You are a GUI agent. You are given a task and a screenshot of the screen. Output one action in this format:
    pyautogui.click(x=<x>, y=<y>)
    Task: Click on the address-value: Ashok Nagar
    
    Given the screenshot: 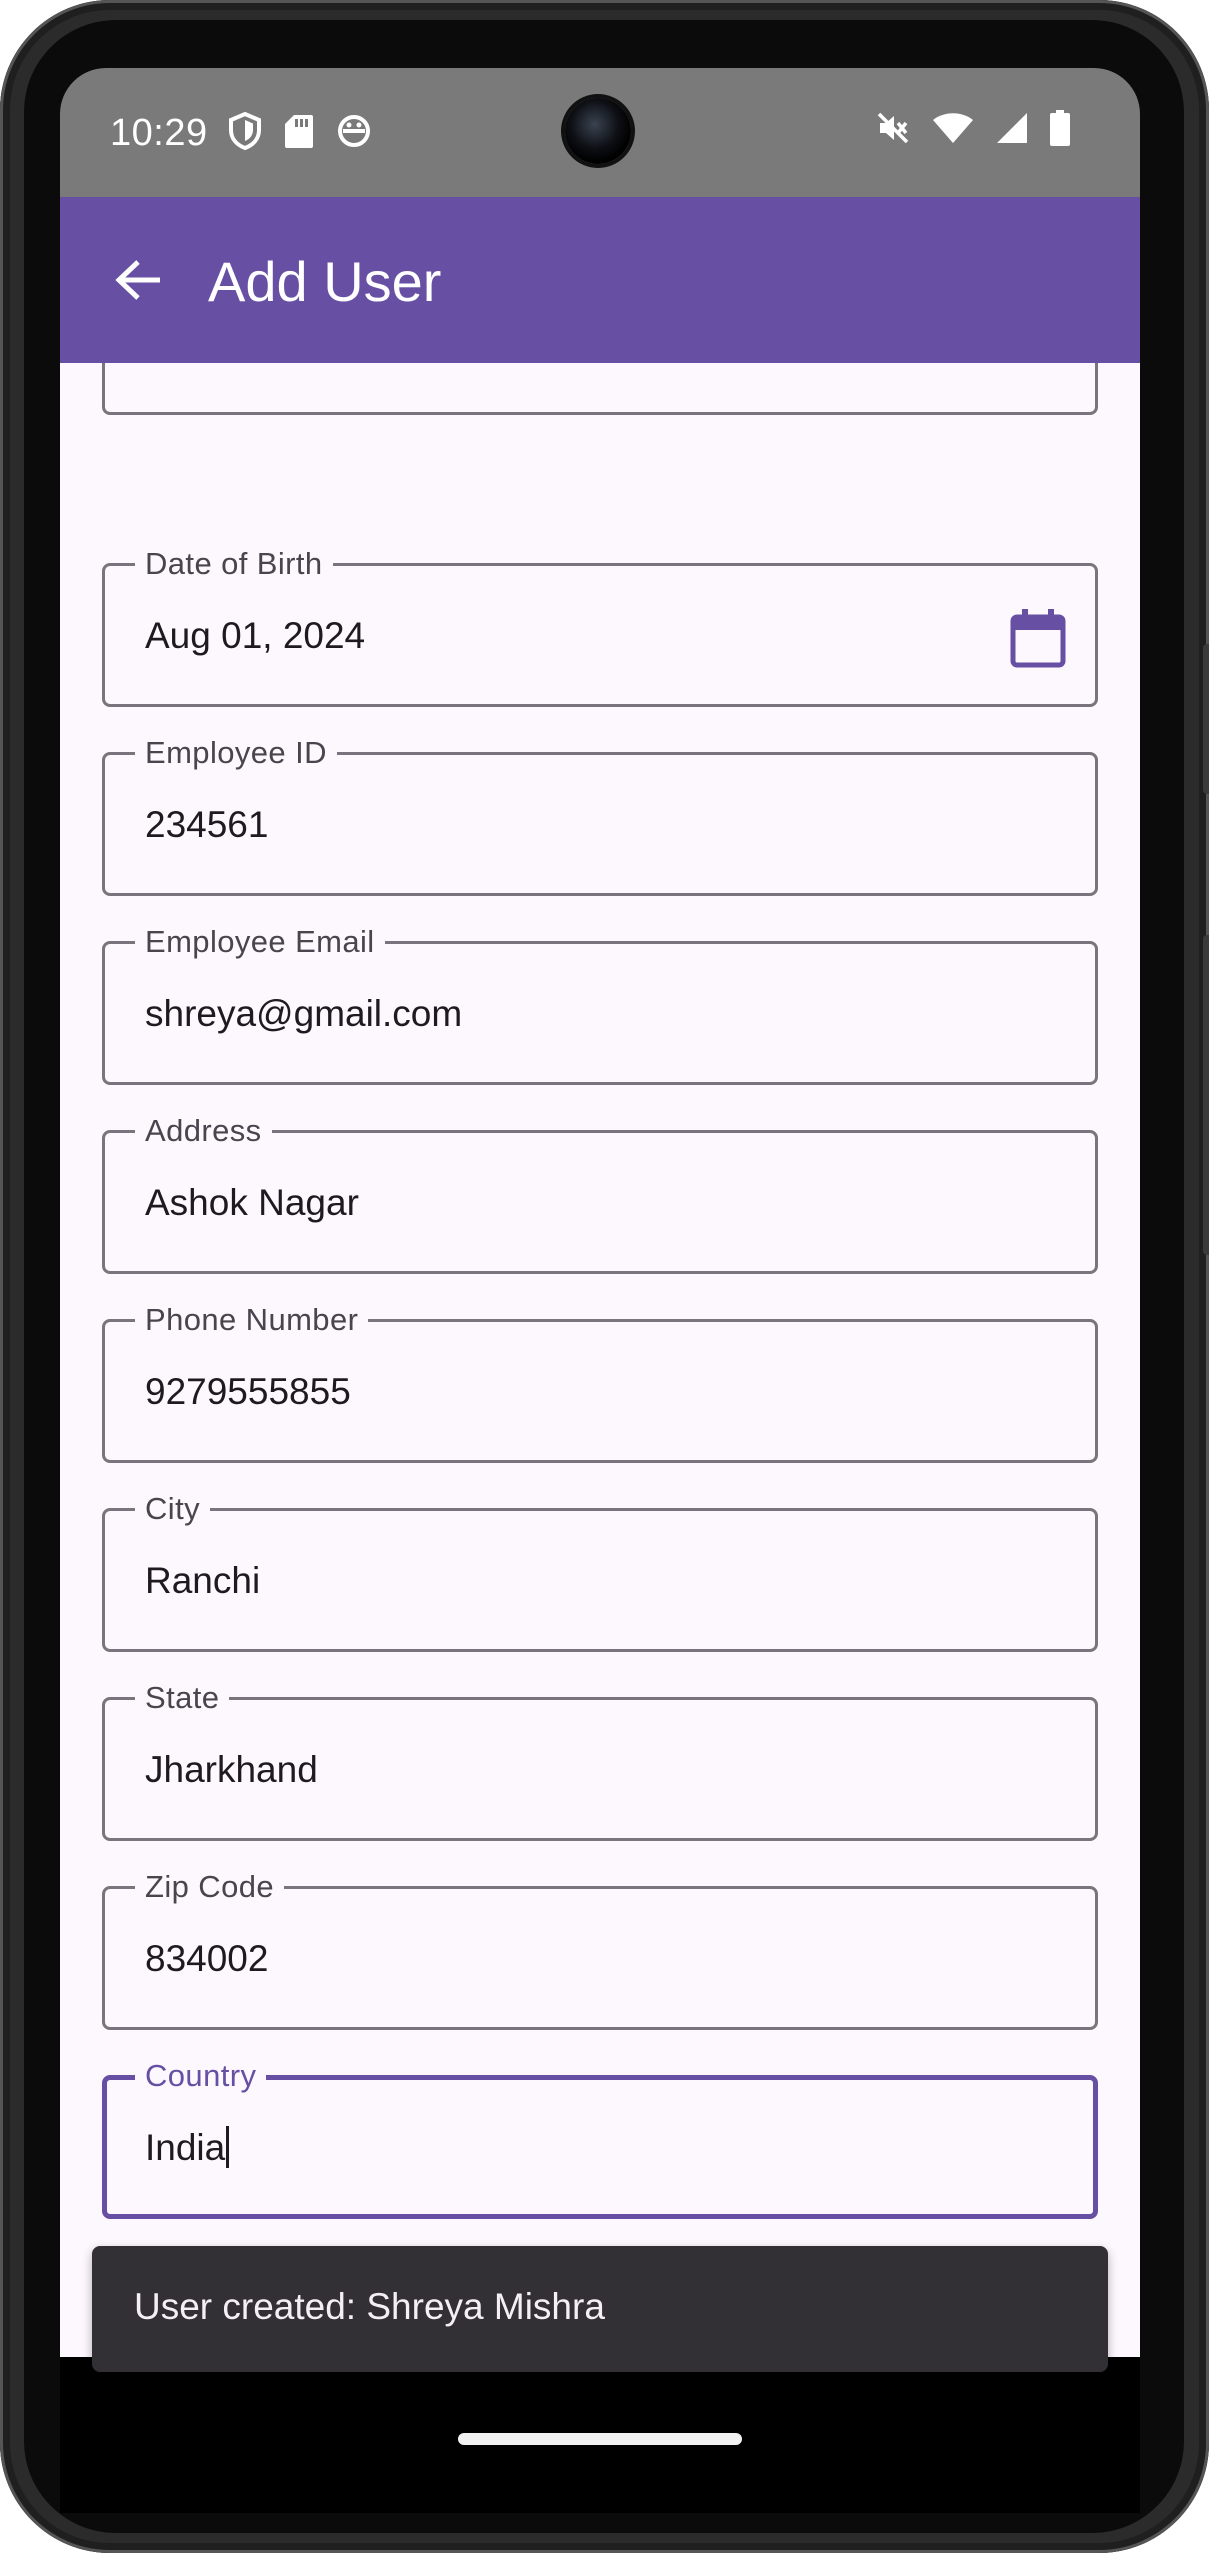 What is the action you would take?
    pyautogui.click(x=252, y=1202)
    